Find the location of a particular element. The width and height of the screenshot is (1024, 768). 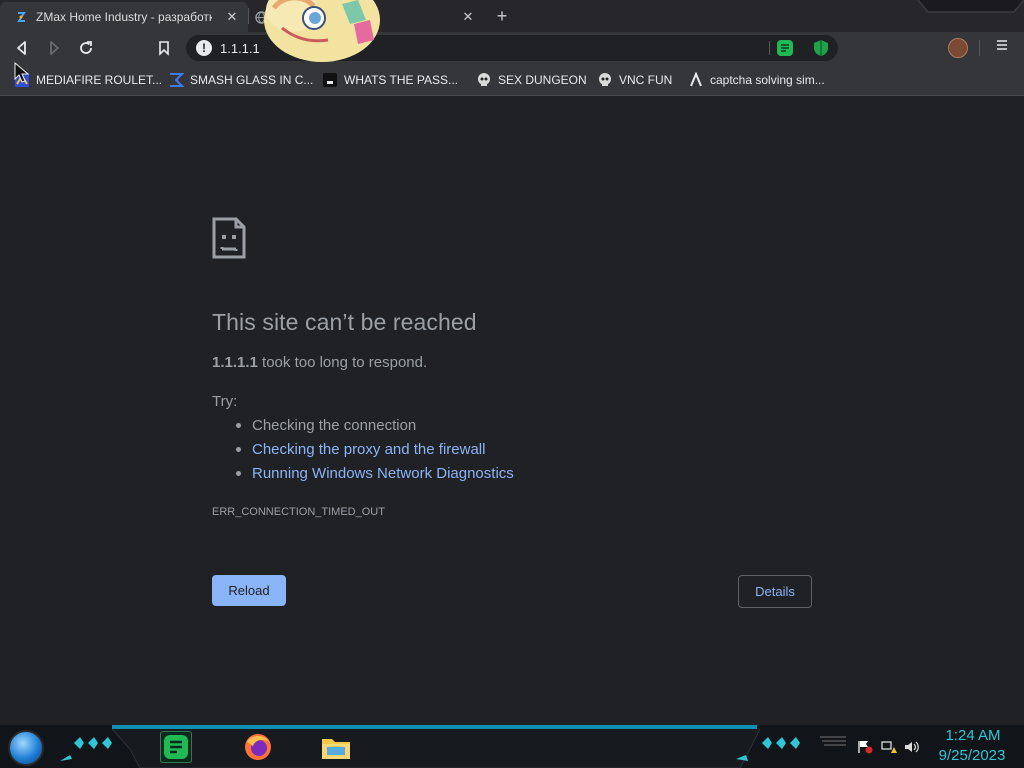

details-button: Details is located at coordinates (775, 591).